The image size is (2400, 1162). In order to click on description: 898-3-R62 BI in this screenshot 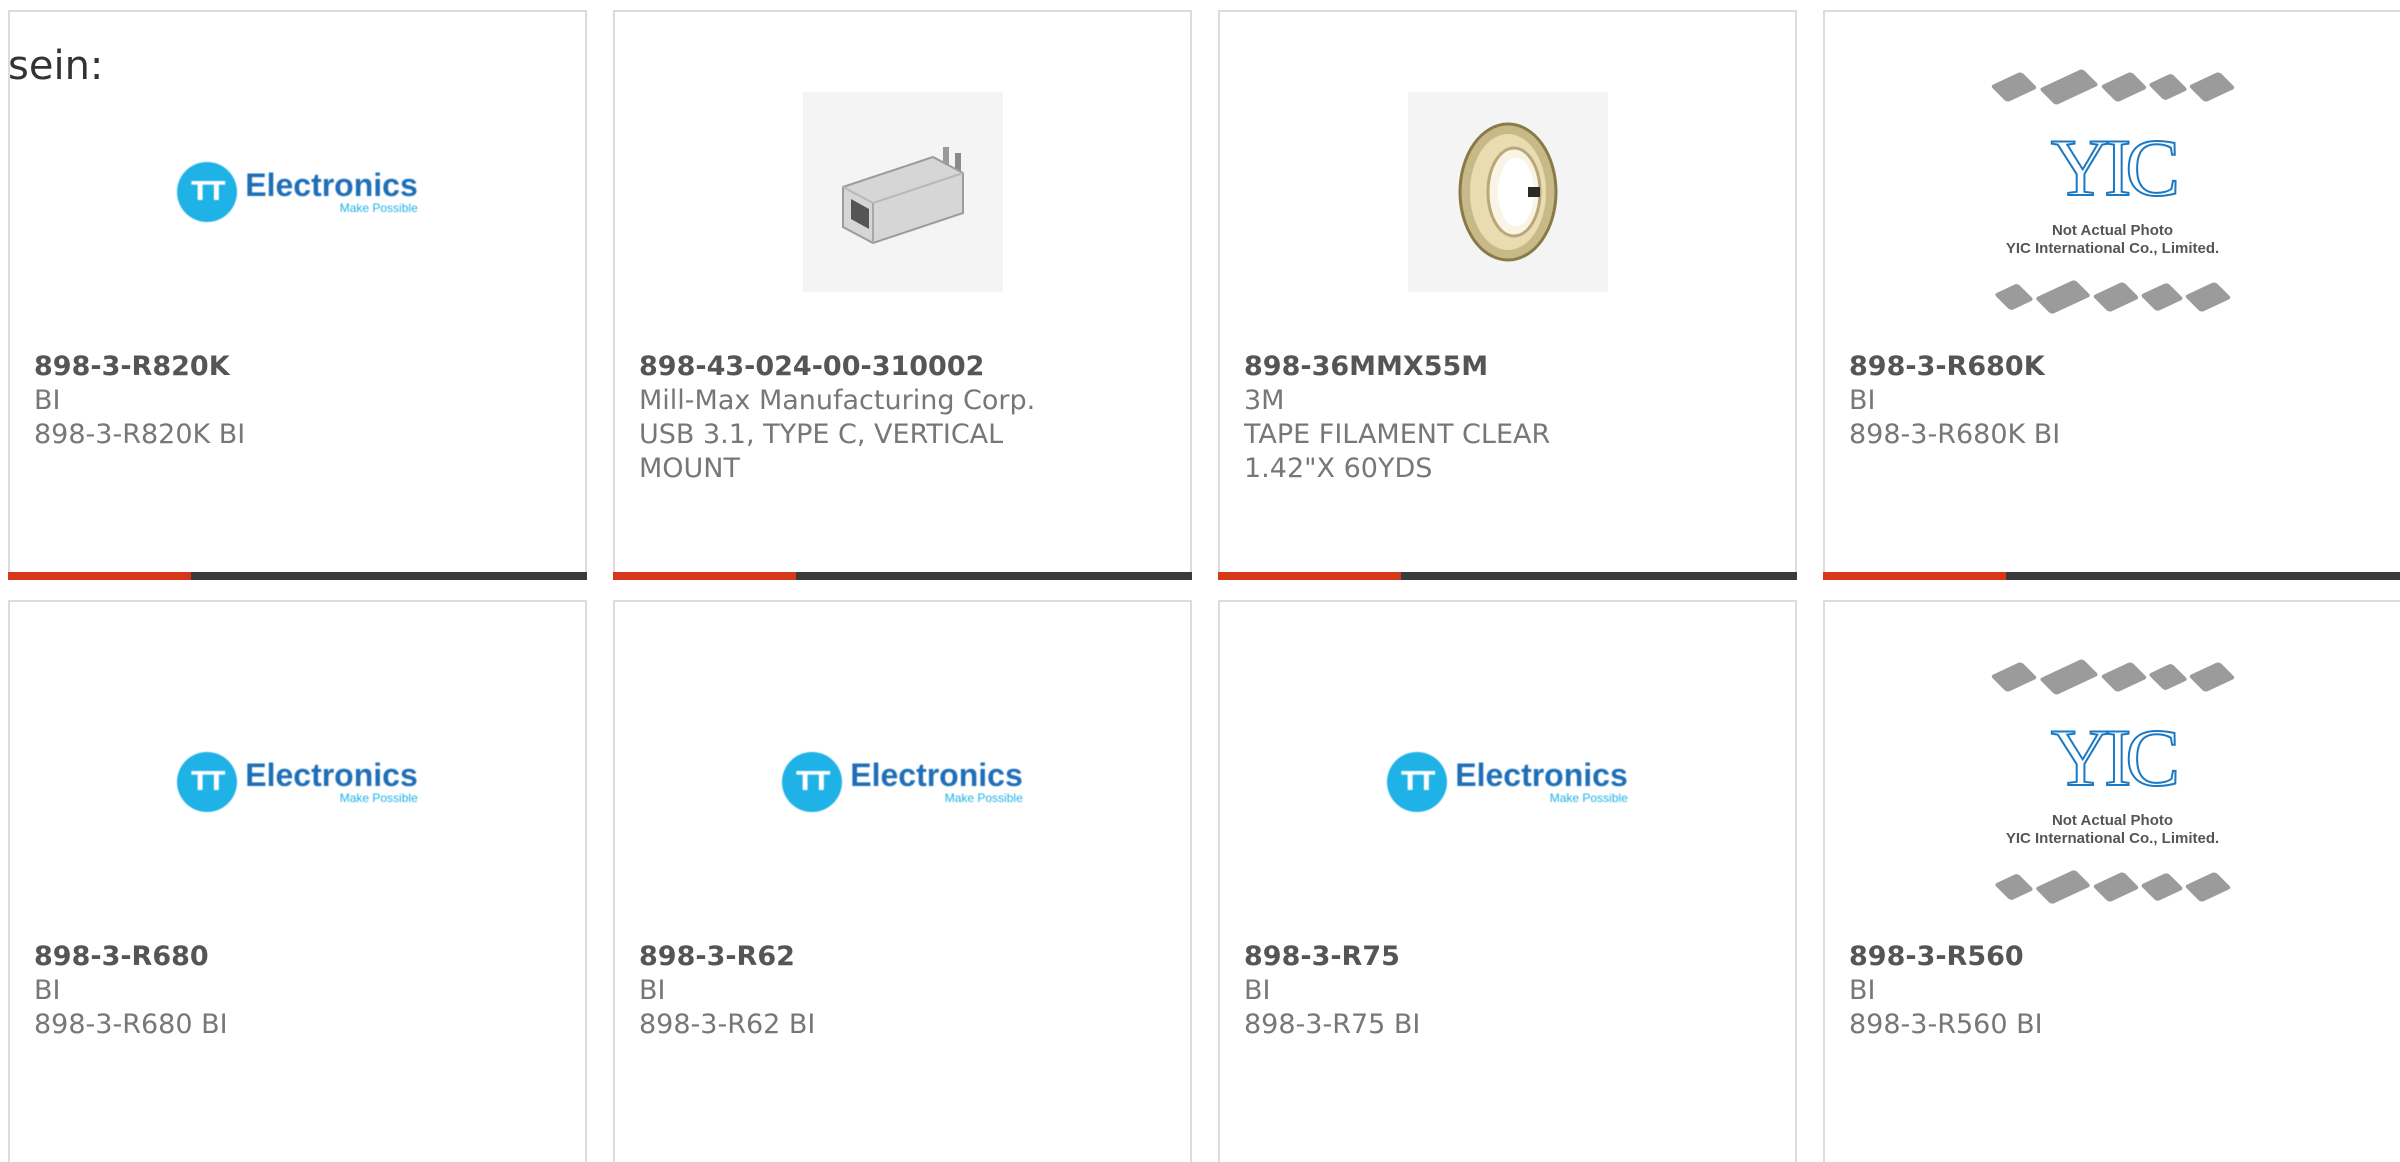, I will do `click(727, 1024)`.